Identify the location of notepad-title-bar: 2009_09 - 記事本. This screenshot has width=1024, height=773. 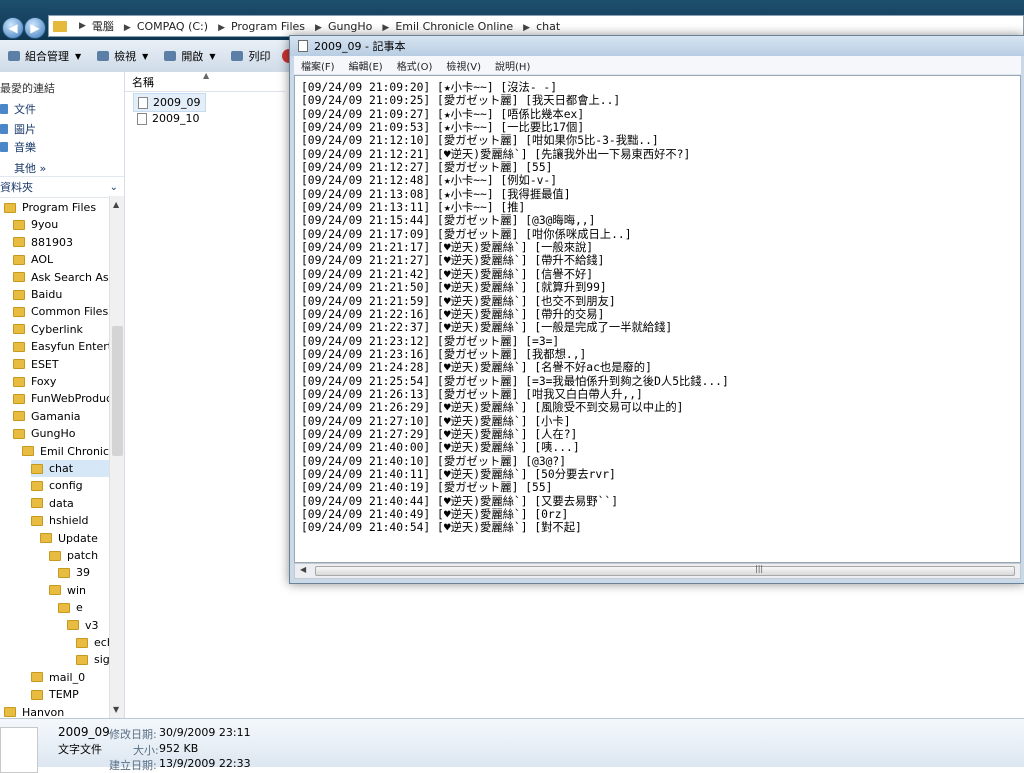
(657, 46).